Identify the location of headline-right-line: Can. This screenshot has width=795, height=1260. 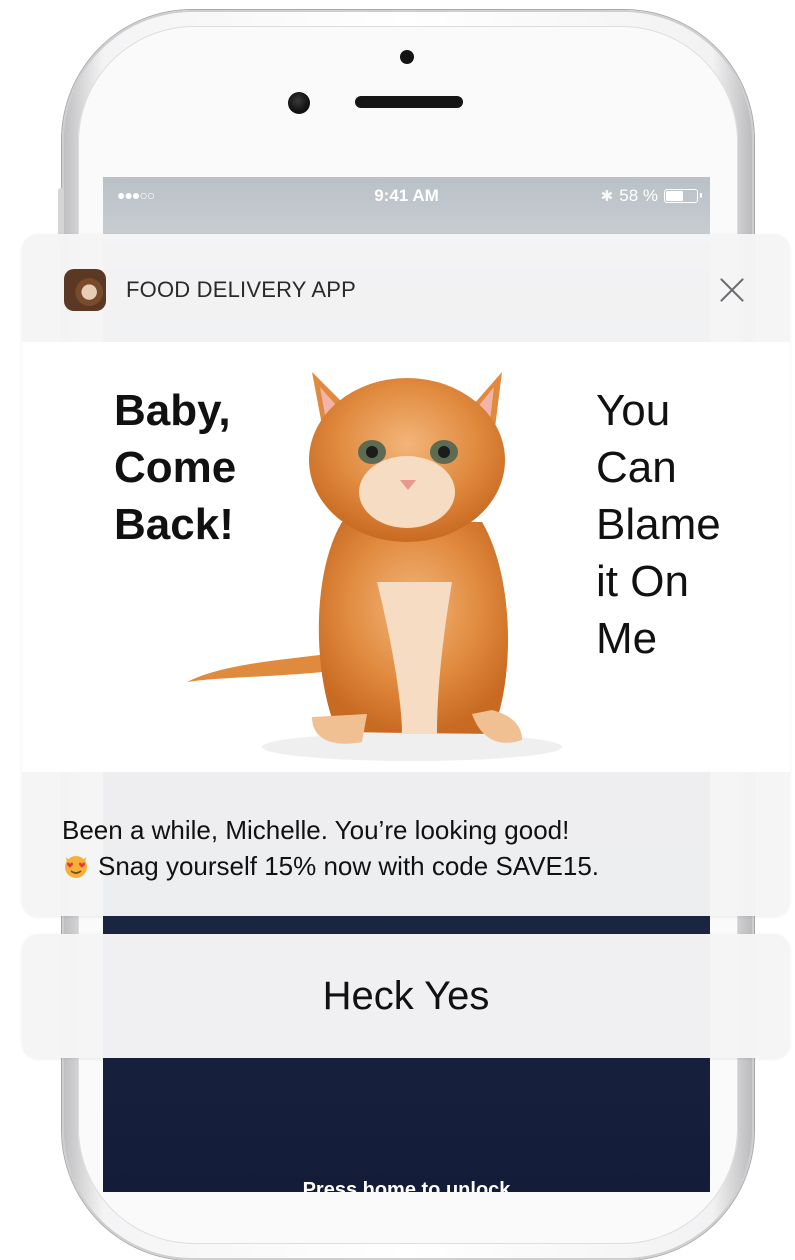
(636, 467).